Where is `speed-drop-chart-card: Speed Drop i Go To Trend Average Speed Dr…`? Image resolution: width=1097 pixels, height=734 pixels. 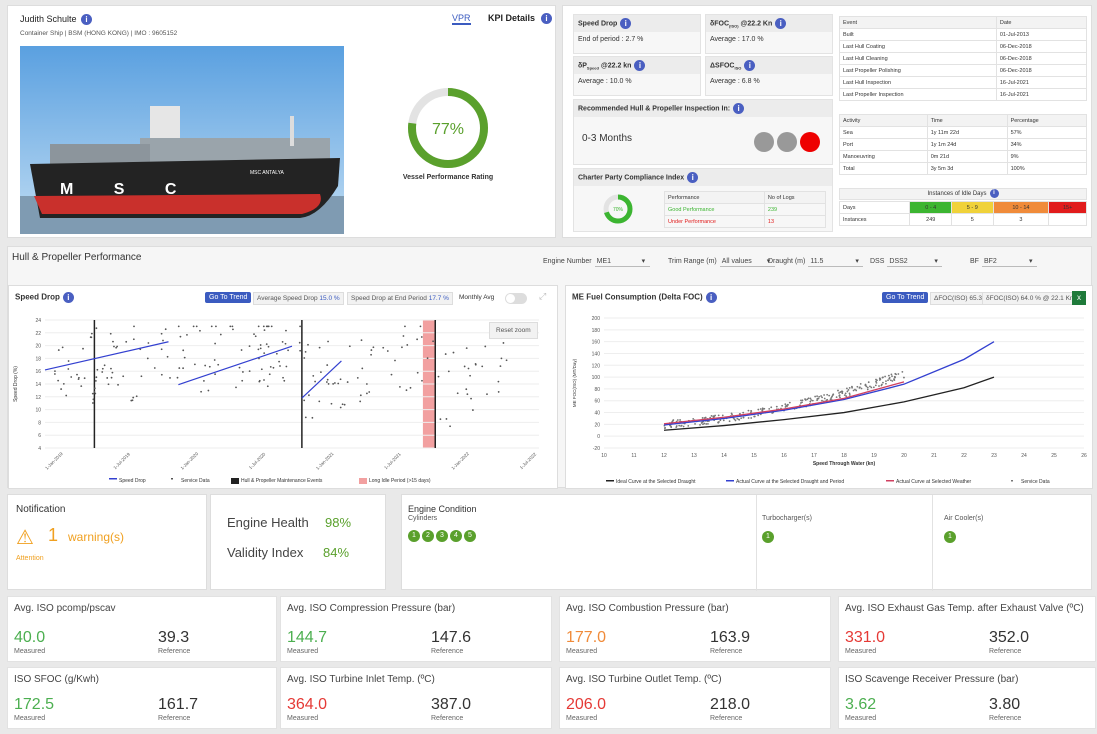
speed-drop-chart-card: Speed Drop i Go To Trend Average Speed Dr… is located at coordinates (283, 387).